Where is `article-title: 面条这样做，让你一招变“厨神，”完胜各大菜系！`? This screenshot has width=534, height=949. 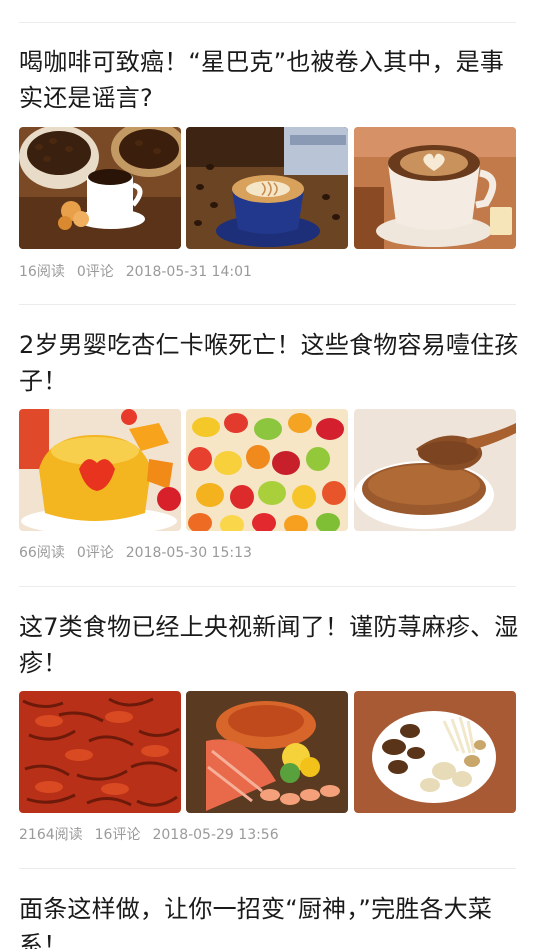
article-title: 面条这样做，让你一招变“厨神，”完胜各大菜系！ is located at coordinates (269, 920).